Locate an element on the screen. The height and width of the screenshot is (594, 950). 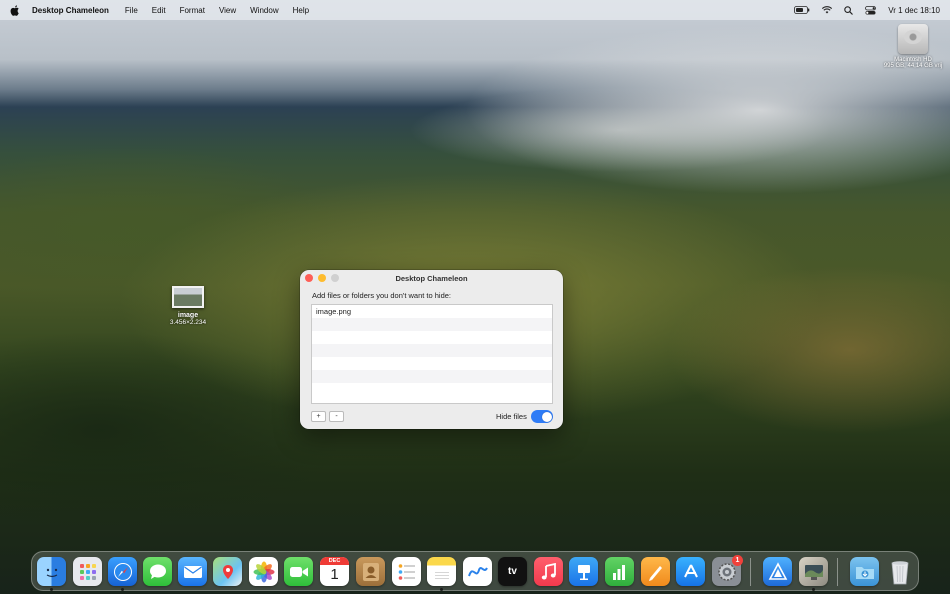
hard-drive-icon is located at coordinates (913, 39).